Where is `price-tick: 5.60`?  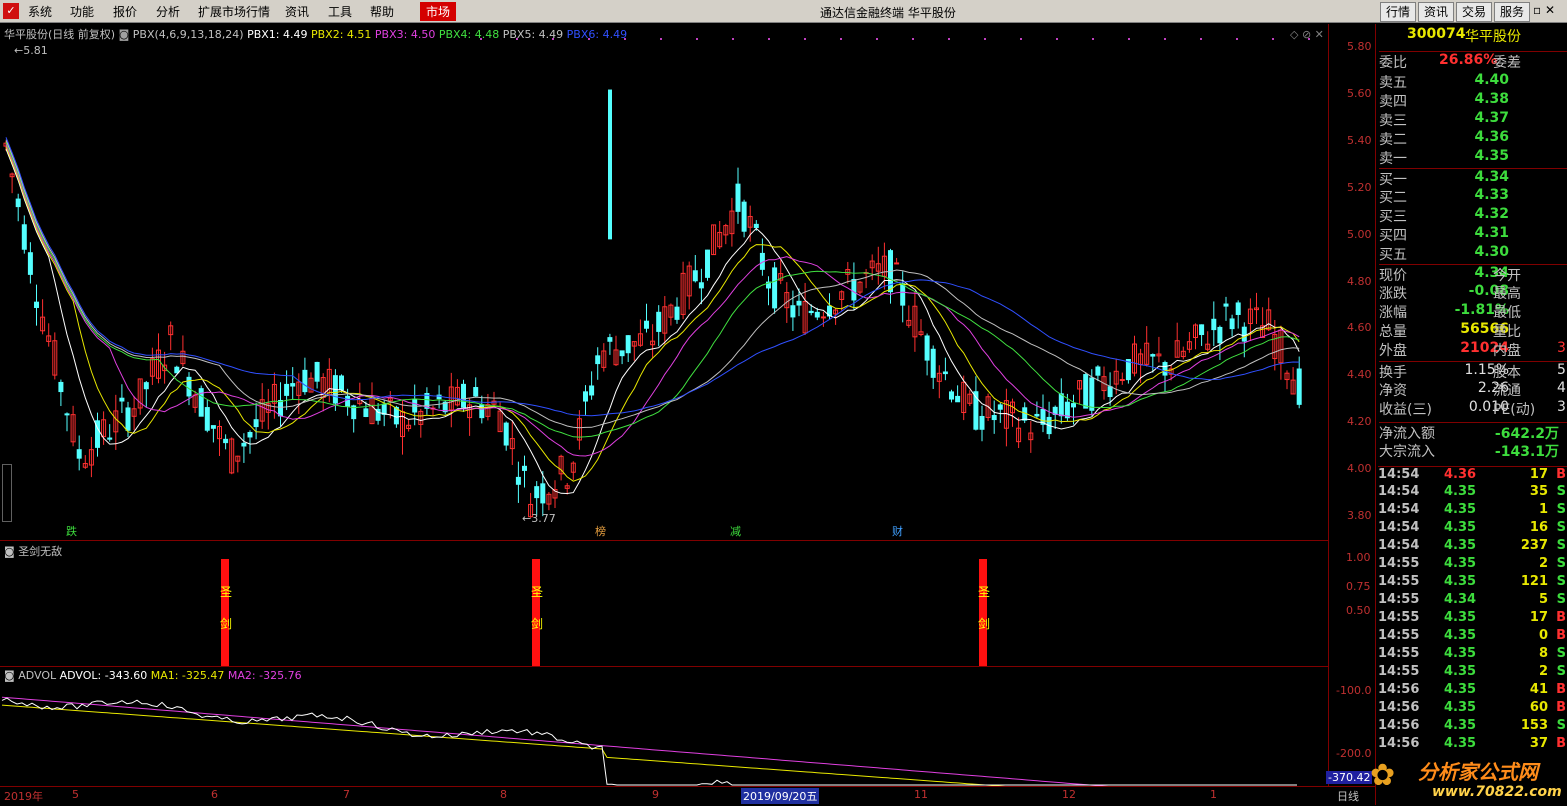 price-tick: 5.60 is located at coordinates (1359, 94).